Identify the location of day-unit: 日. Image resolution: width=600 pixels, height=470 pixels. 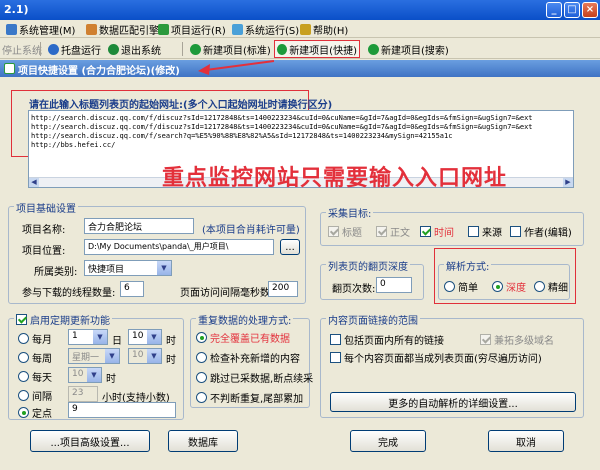
(117, 341).